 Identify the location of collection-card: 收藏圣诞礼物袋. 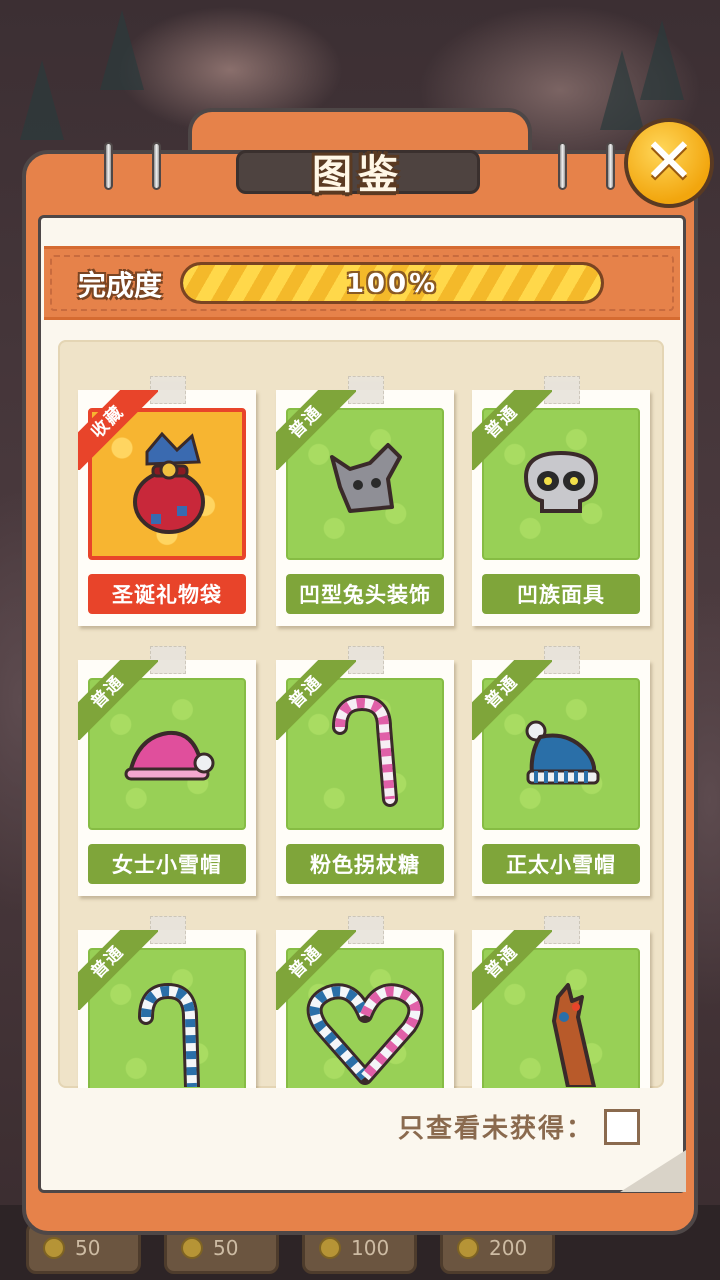
(167, 501).